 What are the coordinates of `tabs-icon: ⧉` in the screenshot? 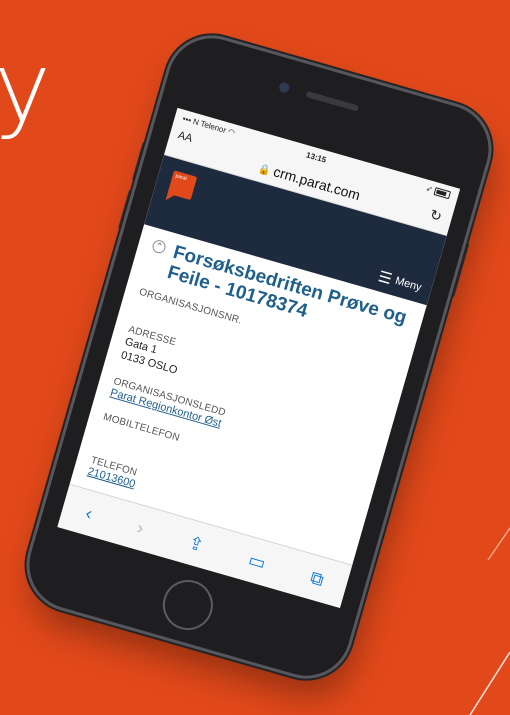 It's located at (317, 579).